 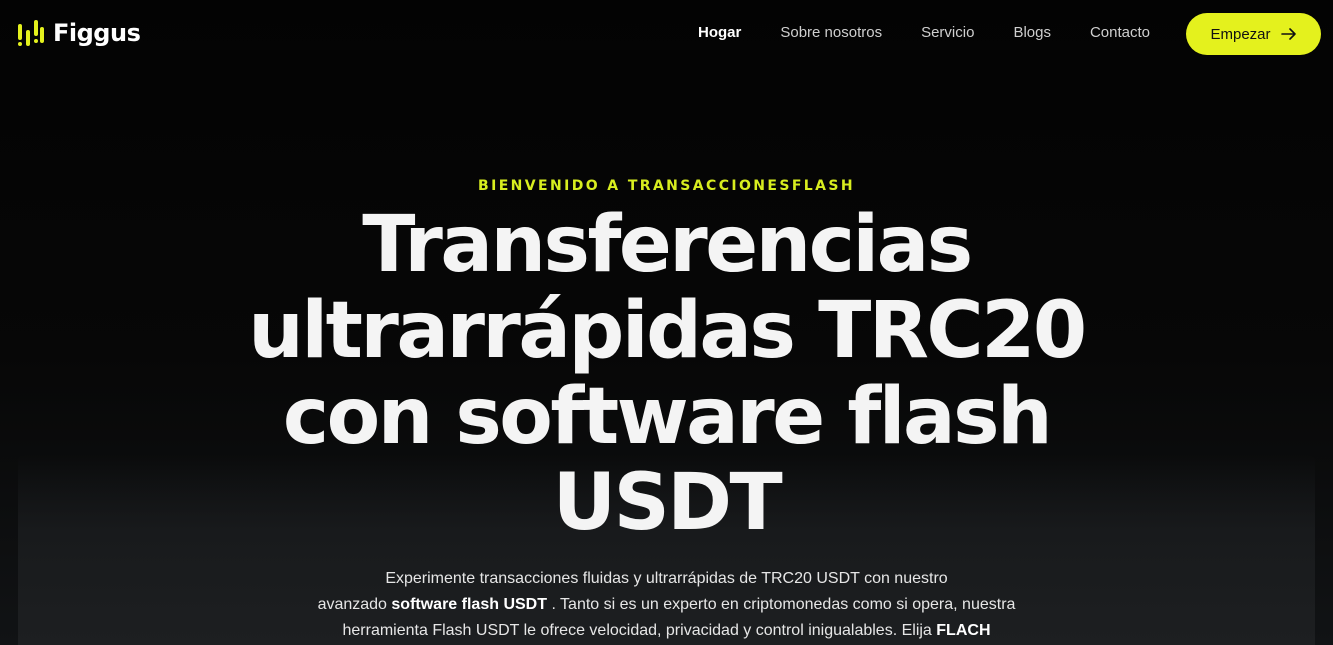 What do you see at coordinates (97, 33) in the screenshot?
I see `brand-name: Figgus` at bounding box center [97, 33].